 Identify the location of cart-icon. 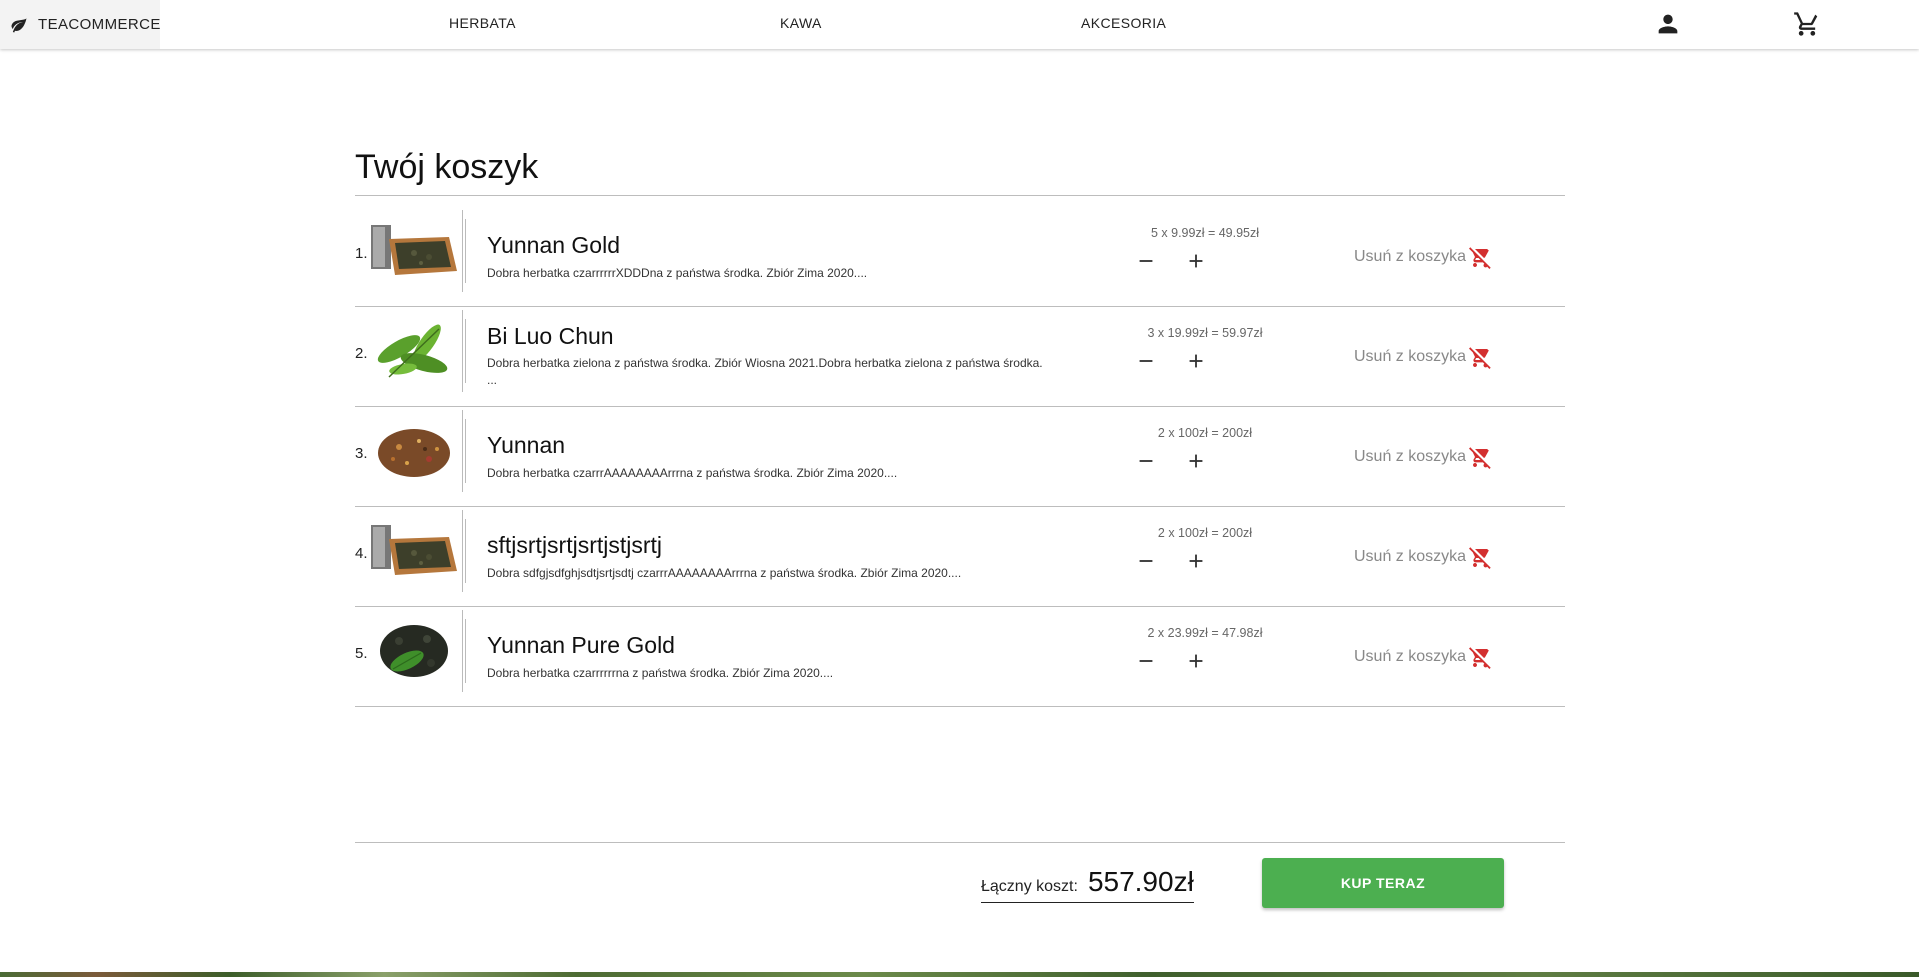
(1807, 24).